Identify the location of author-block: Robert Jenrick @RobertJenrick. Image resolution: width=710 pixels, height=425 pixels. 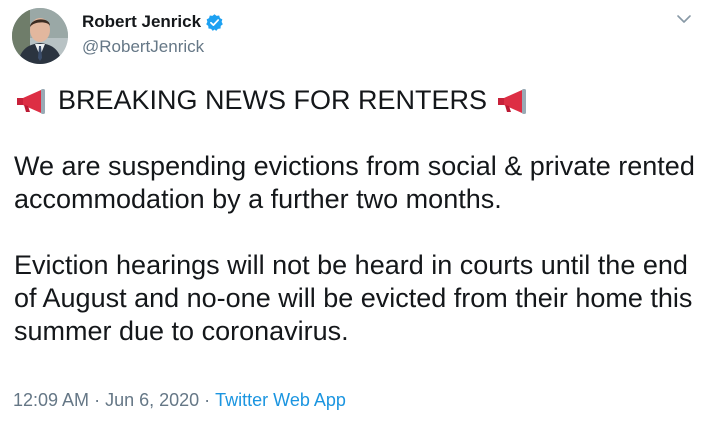
(153, 34).